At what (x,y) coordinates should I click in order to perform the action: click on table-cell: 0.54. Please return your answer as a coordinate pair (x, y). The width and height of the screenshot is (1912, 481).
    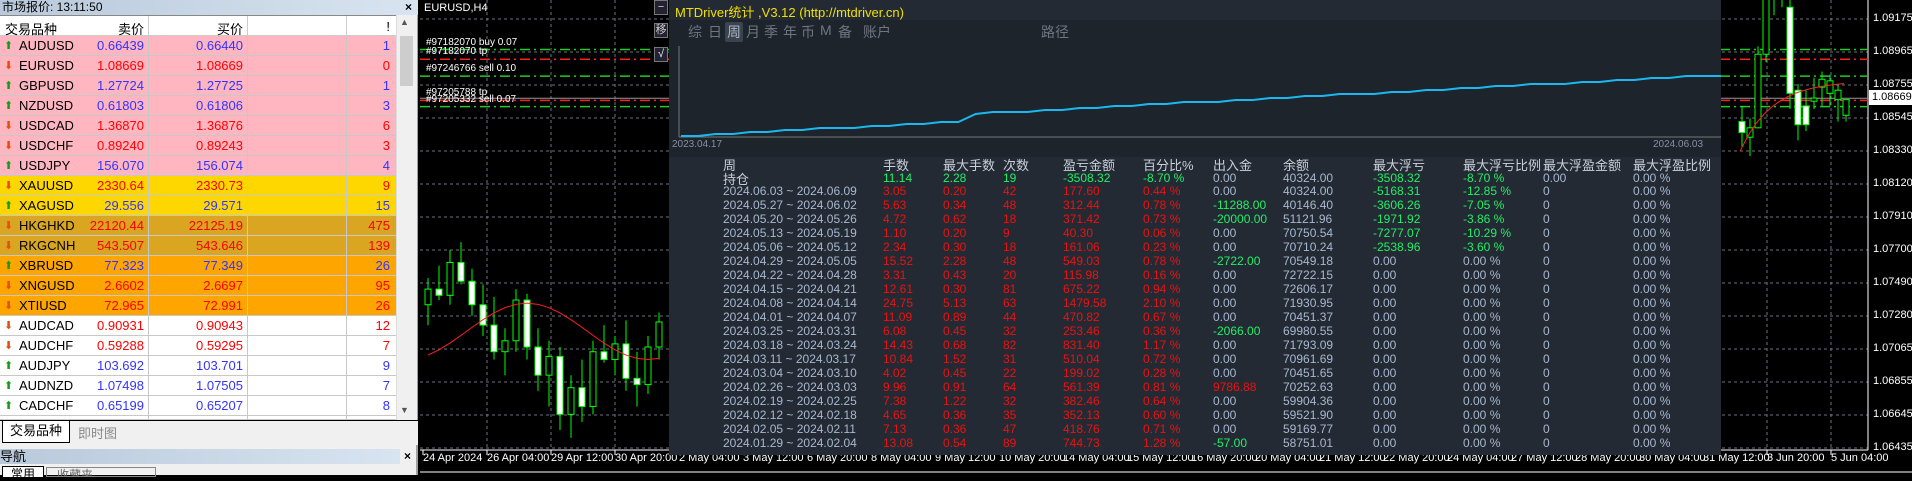
    Looking at the image, I should click on (955, 443).